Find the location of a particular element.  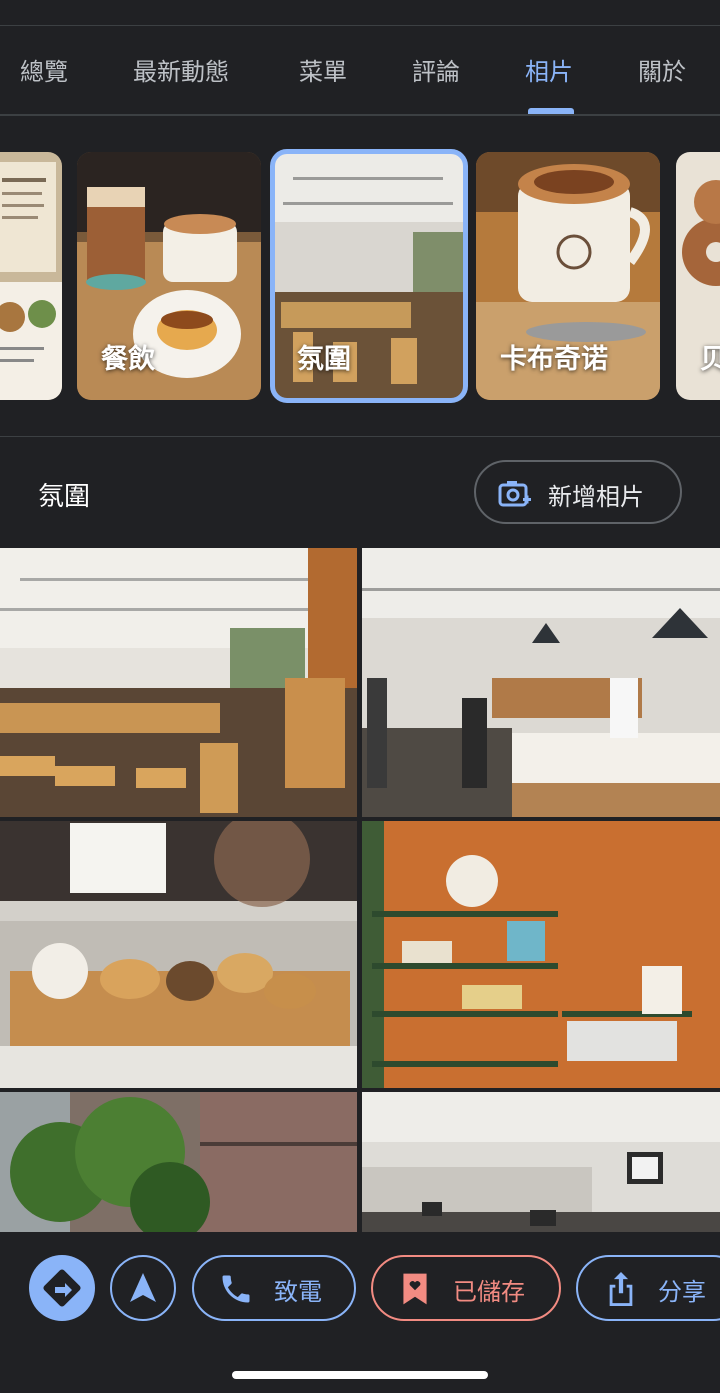

category-label: 卡布奇诺 is located at coordinates (554, 359).